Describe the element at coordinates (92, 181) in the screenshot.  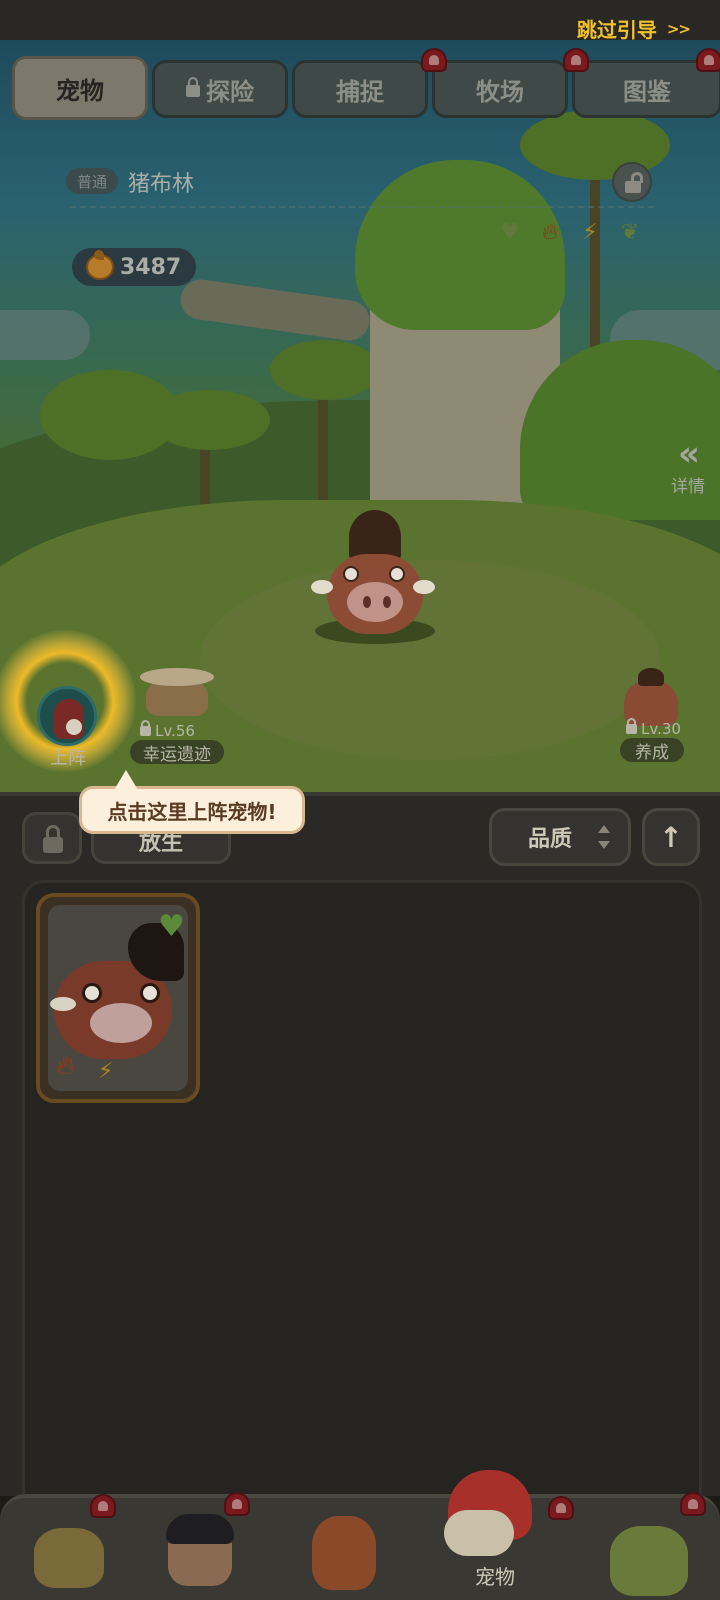
I see `grade-badge: 普通` at that location.